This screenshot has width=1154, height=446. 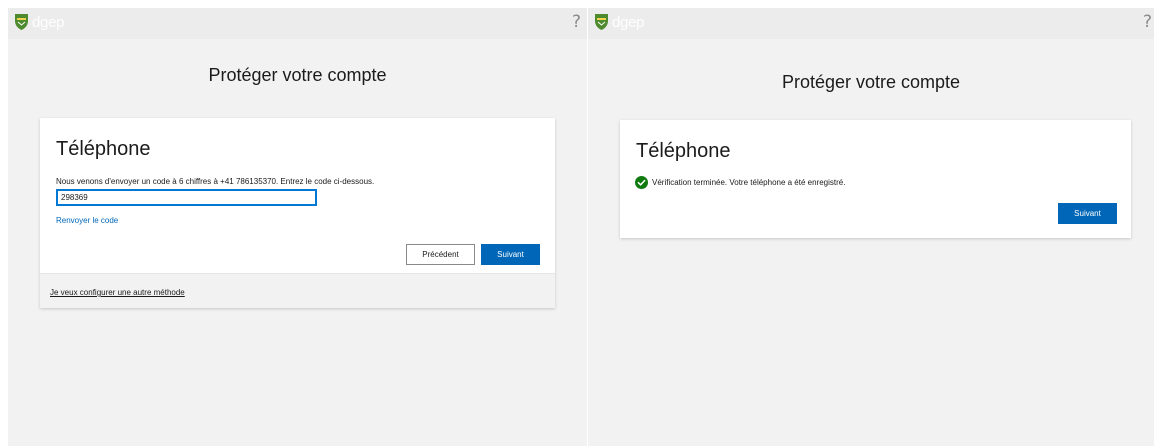 What do you see at coordinates (297, 290) in the screenshot?
I see `card-footer: Je veux configurer une autre méthode` at bounding box center [297, 290].